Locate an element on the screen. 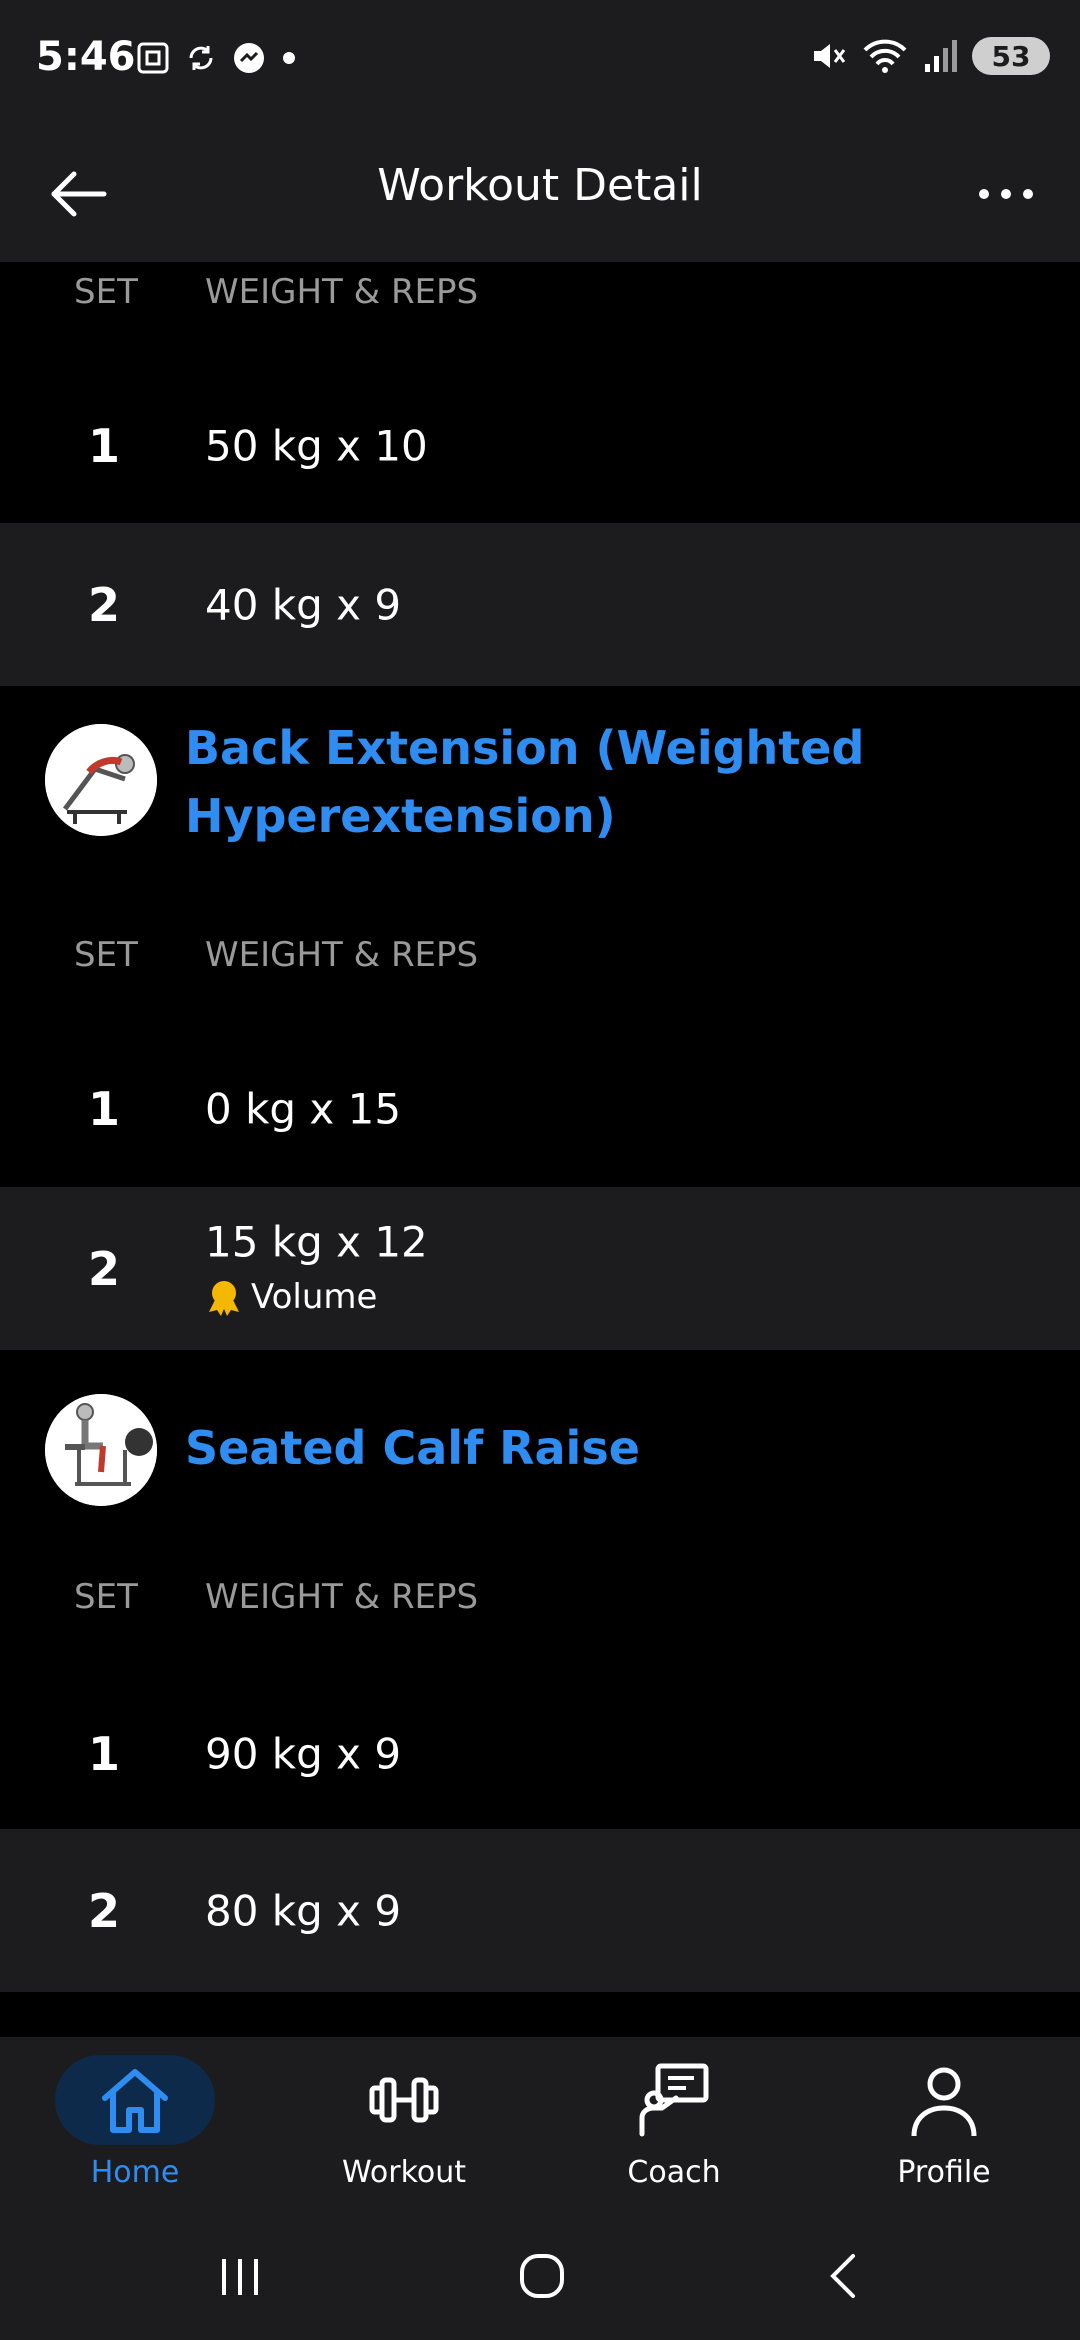 This screenshot has height=2340, width=1080. set-row: 2 80 kg x 9 is located at coordinates (540, 1910).